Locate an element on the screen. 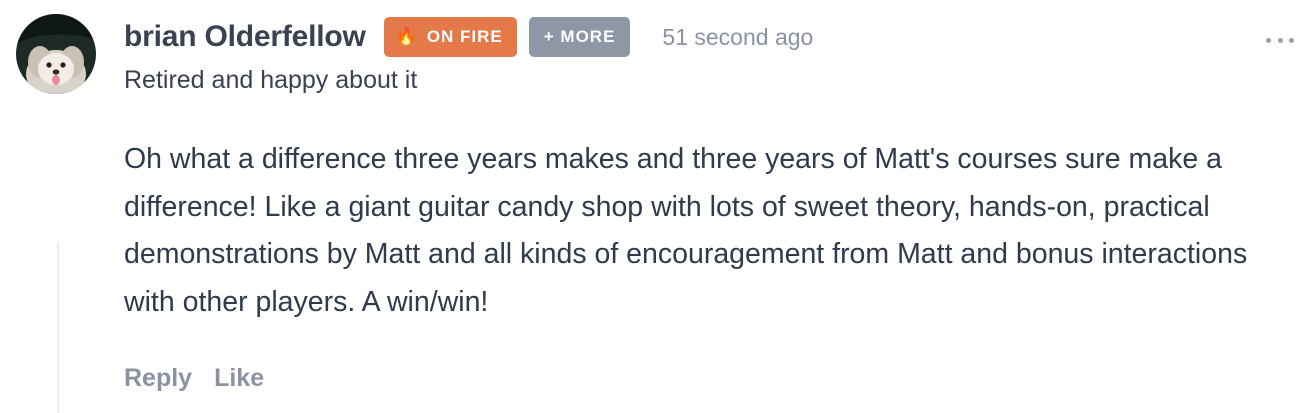  on-fire-label: ON FIRE is located at coordinates (464, 36).